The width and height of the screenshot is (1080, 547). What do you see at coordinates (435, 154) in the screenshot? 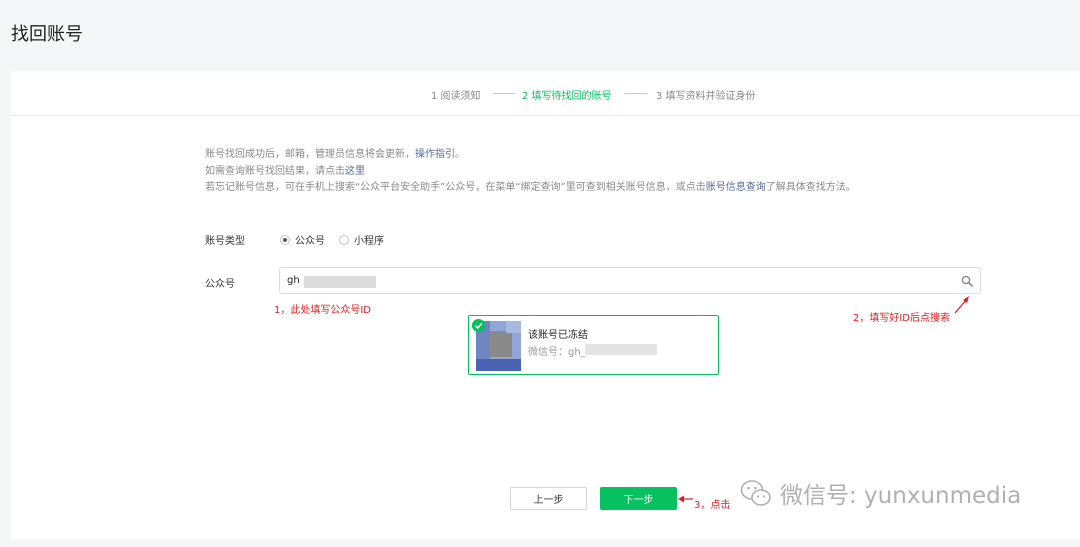
I see `operation-guide-link: 操作指引` at bounding box center [435, 154].